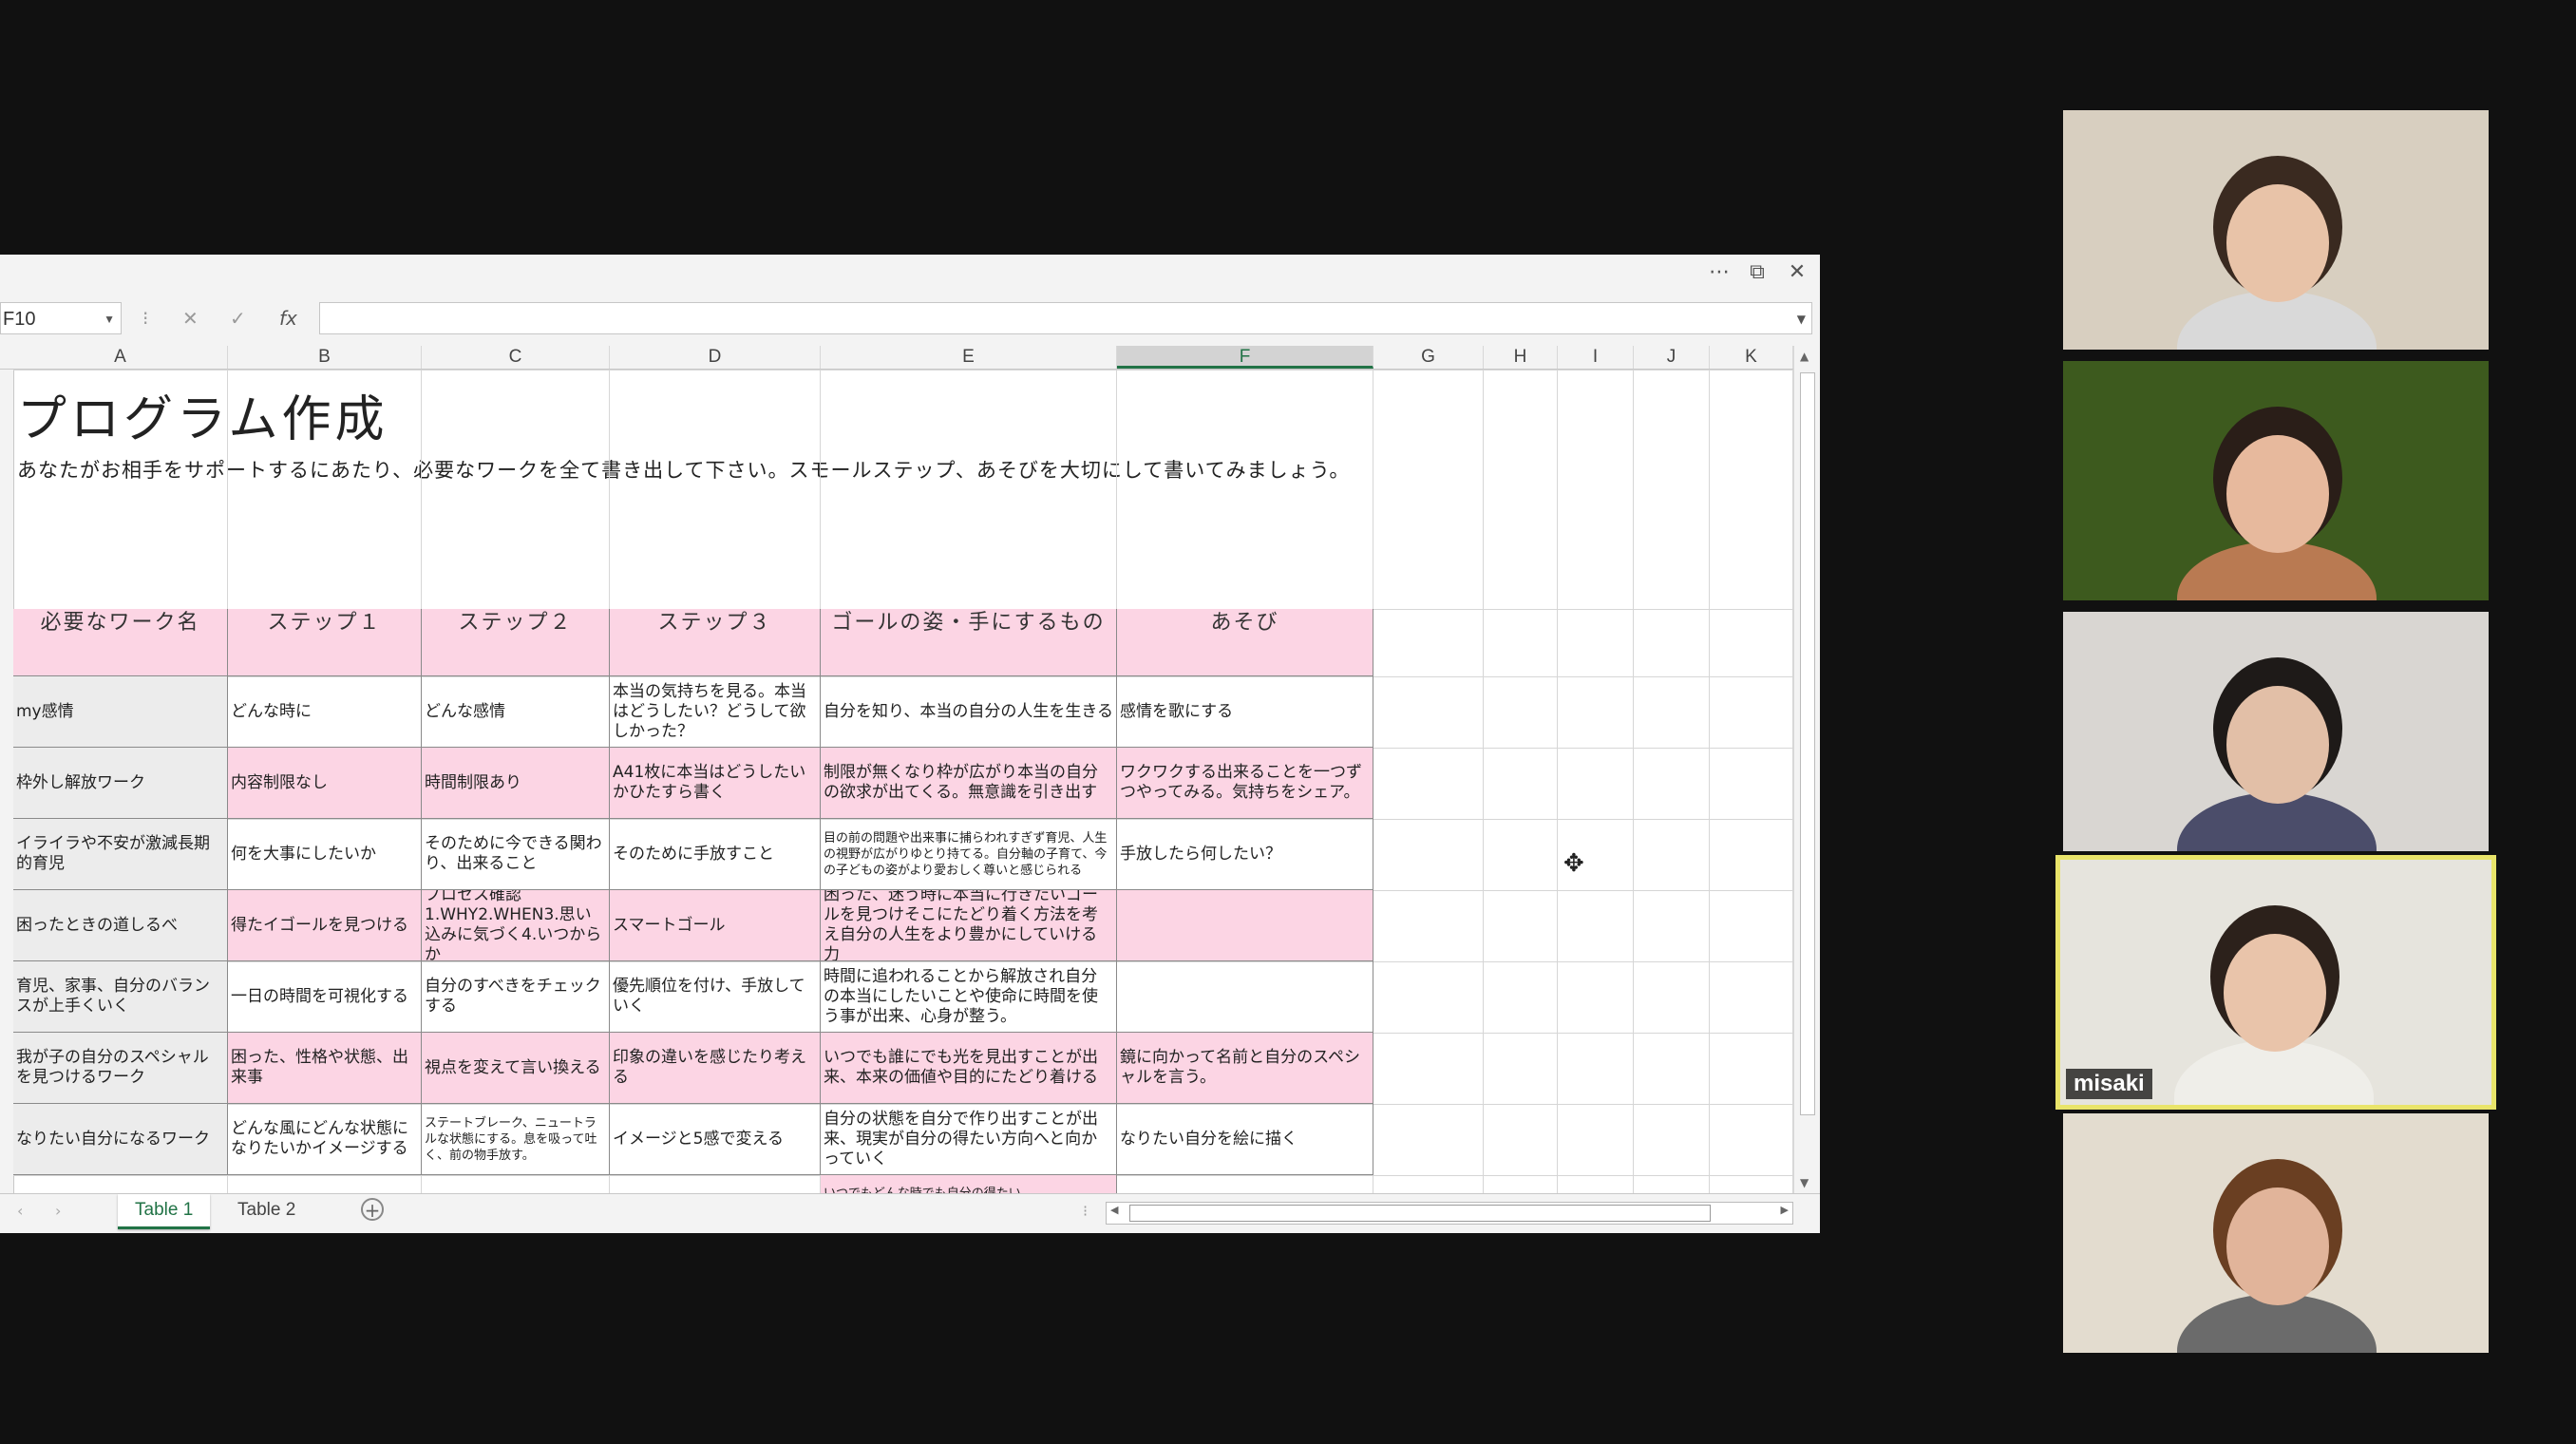 The width and height of the screenshot is (2576, 1444). I want to click on tab-table-2: Table 2, so click(266, 1210).